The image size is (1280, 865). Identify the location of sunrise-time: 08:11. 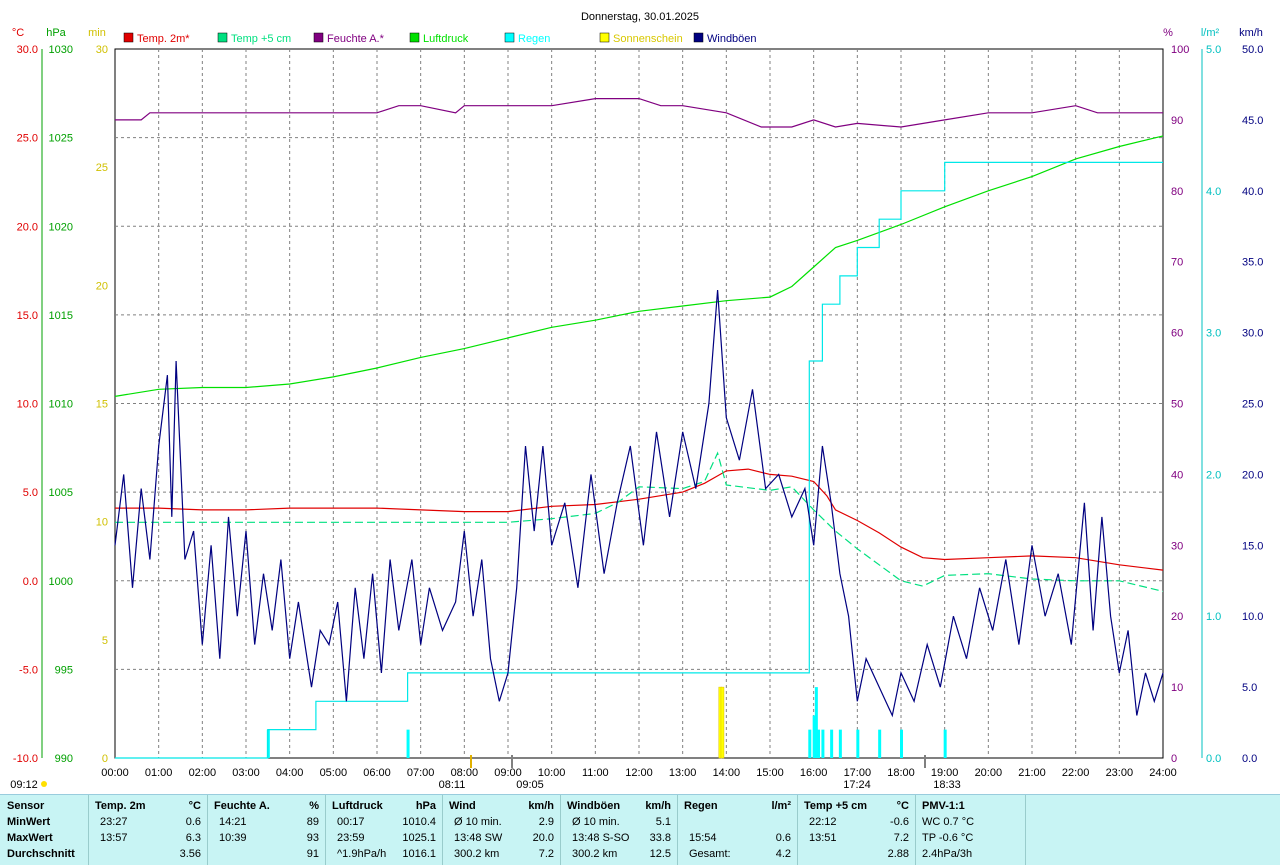
(452, 784).